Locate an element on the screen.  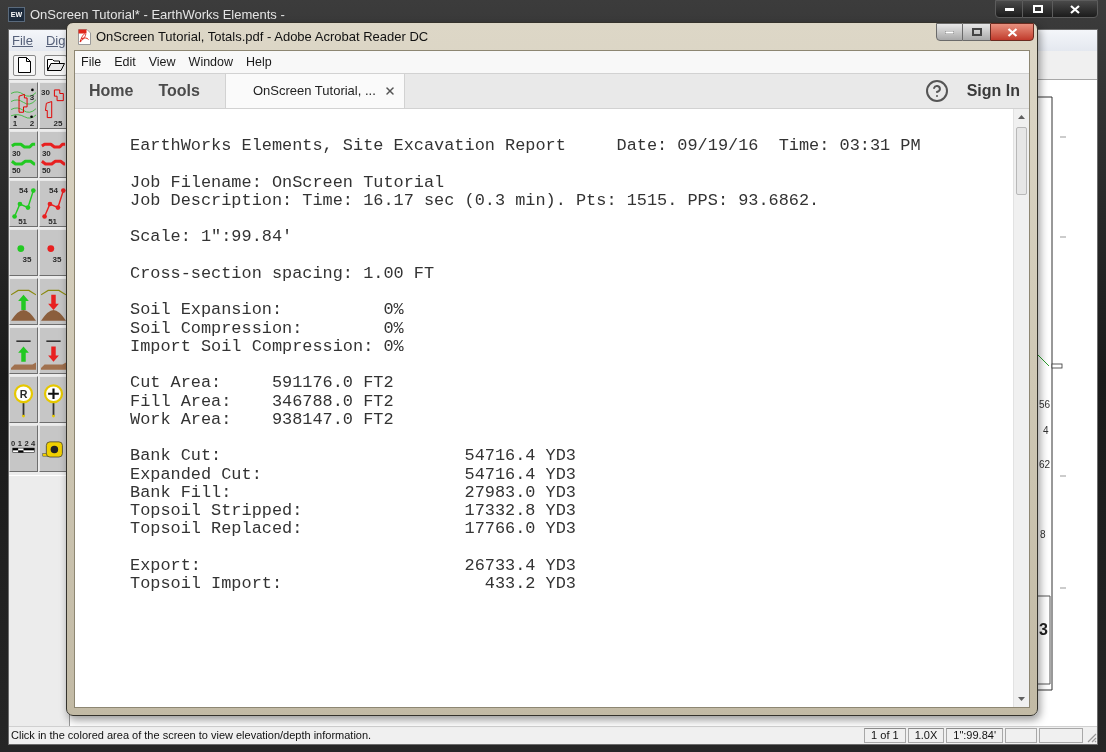
report-line: Cross-section spacing: 1.00 FT is located at coordinates (282, 273).